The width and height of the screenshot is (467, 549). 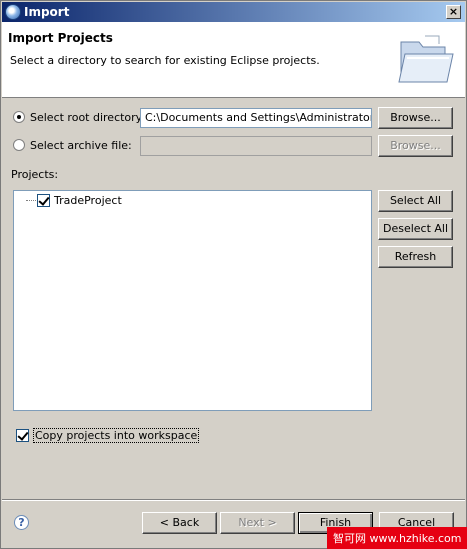 I want to click on window-title: Import, so click(x=47, y=12).